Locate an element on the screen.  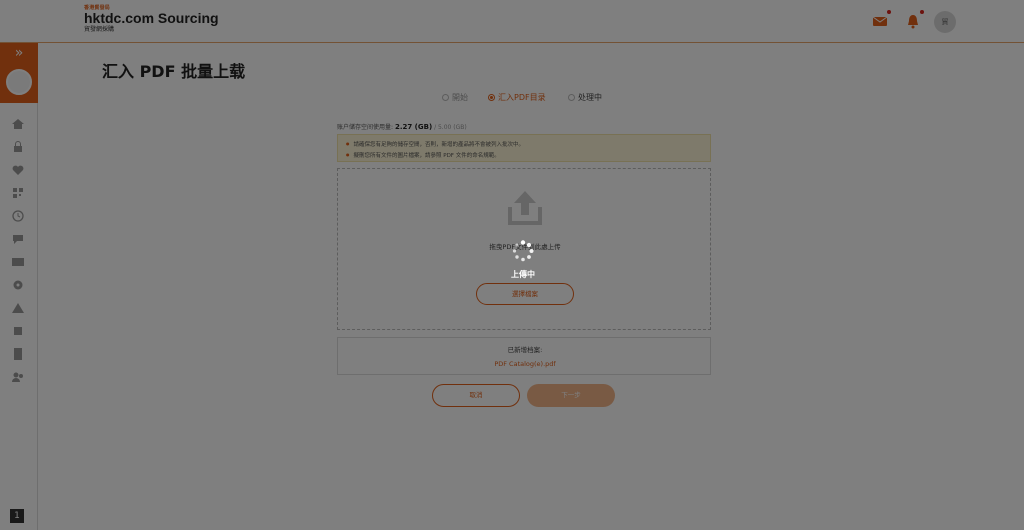
loading-spinner-icon is located at coordinates (523, 251).